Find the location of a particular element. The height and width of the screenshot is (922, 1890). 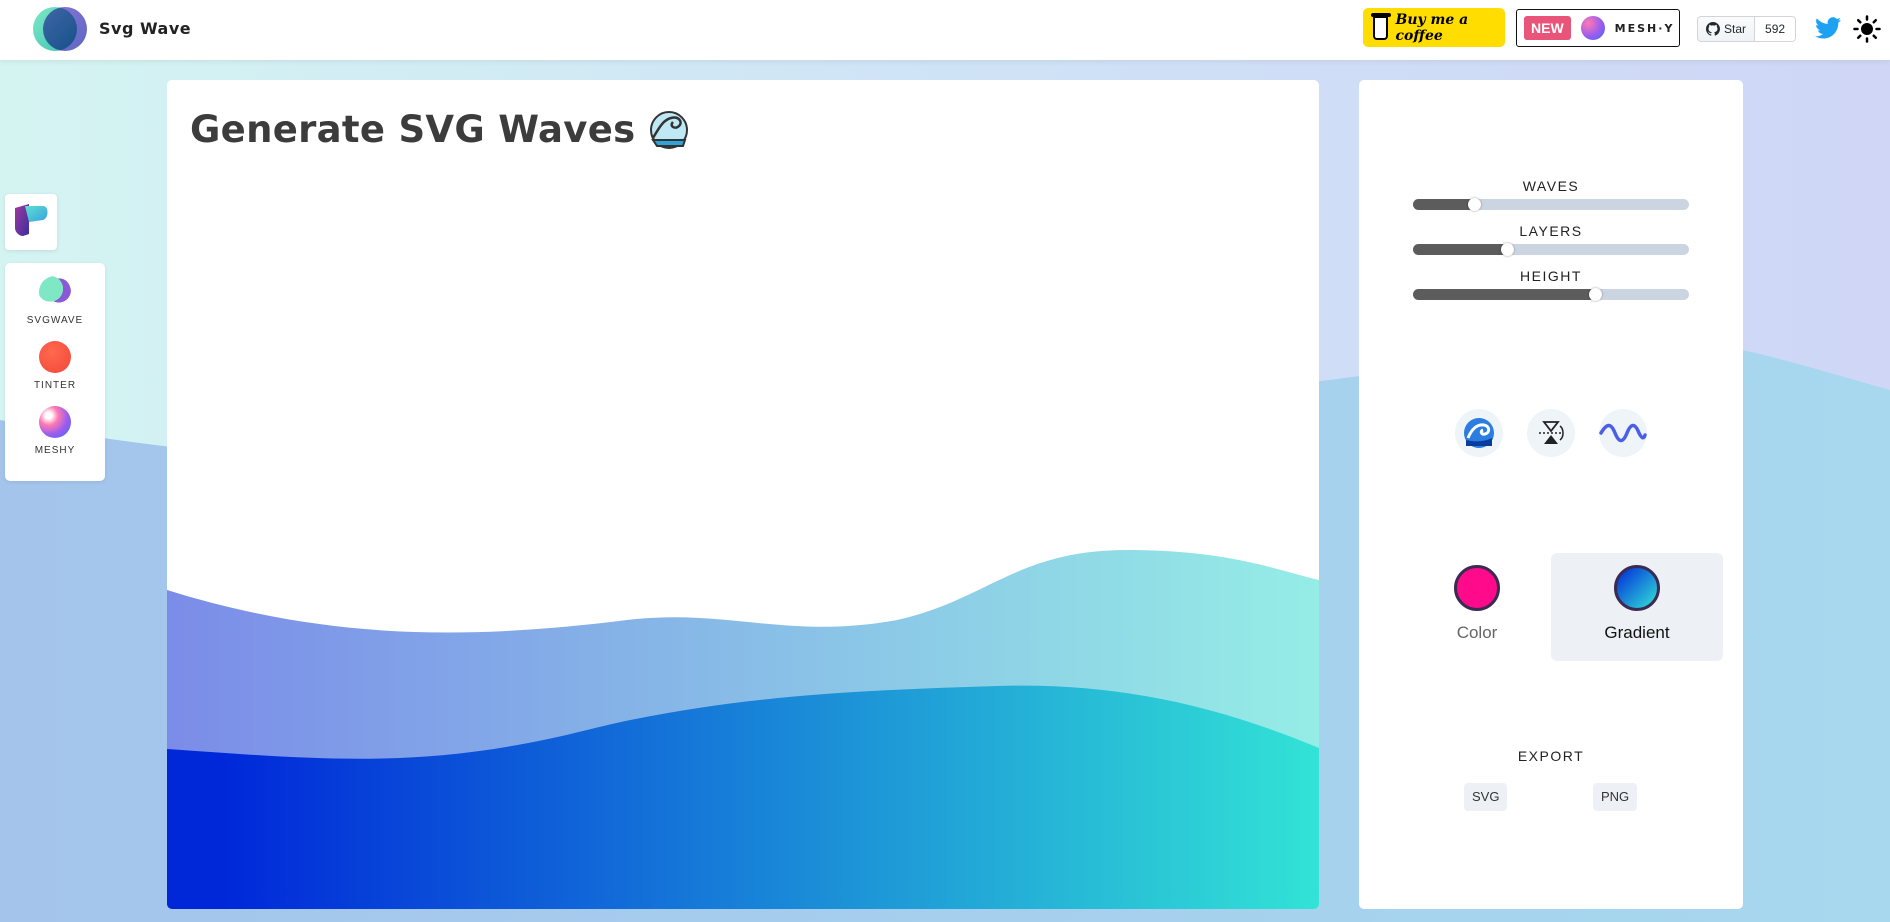

flip-icon is located at coordinates (1551, 432).